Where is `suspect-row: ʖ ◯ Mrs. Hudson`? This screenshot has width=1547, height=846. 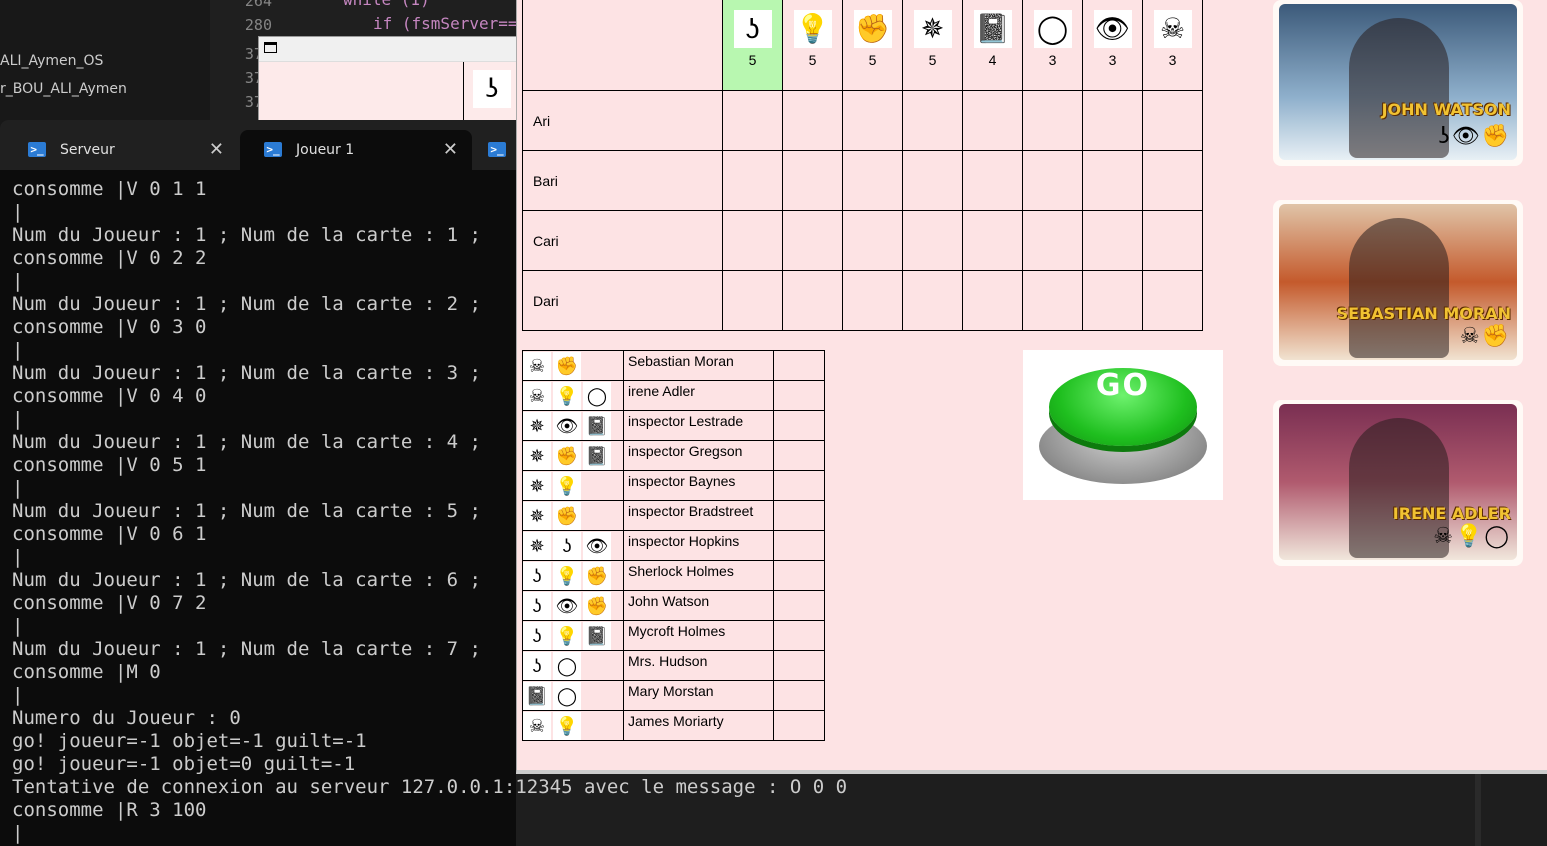 suspect-row: ʖ ◯ Mrs. Hudson is located at coordinates (673, 665).